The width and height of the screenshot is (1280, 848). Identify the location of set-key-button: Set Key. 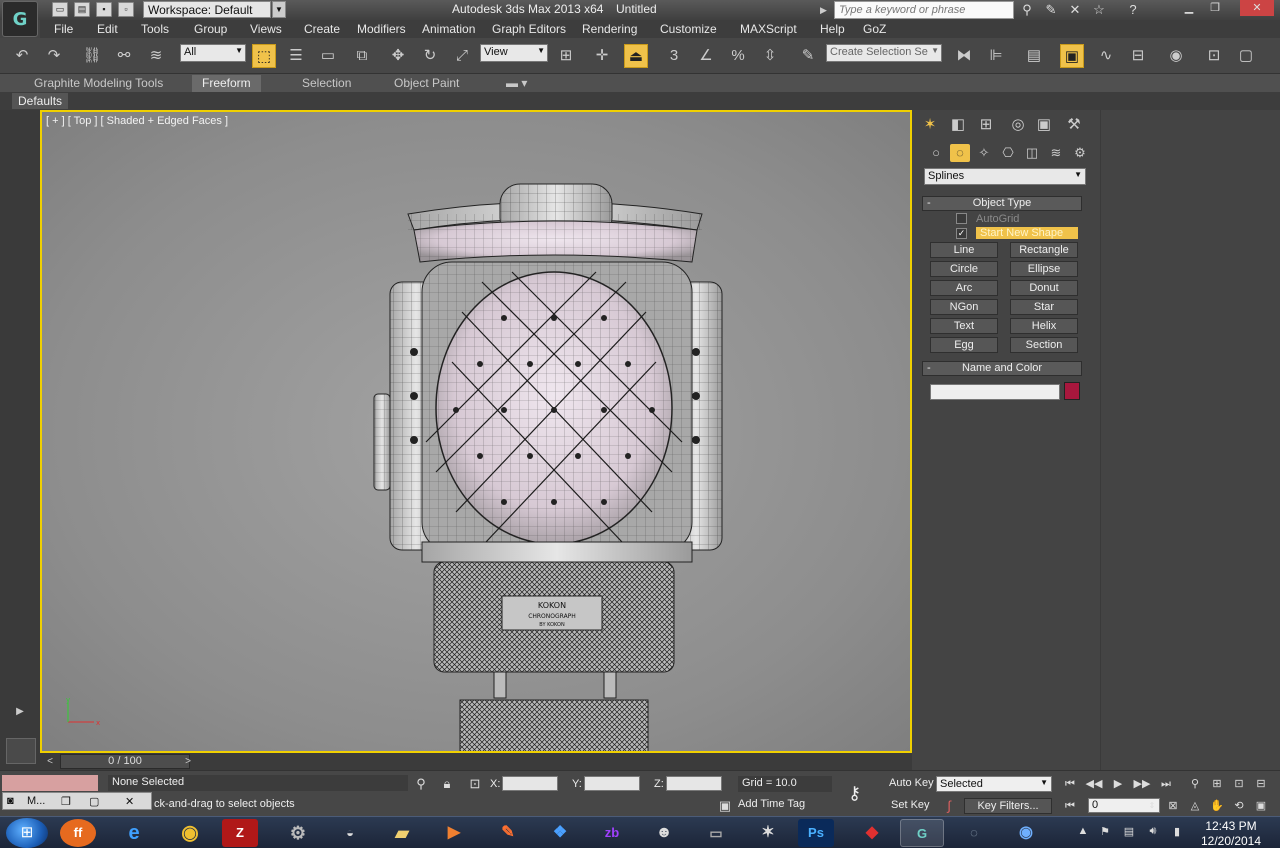
(910, 806).